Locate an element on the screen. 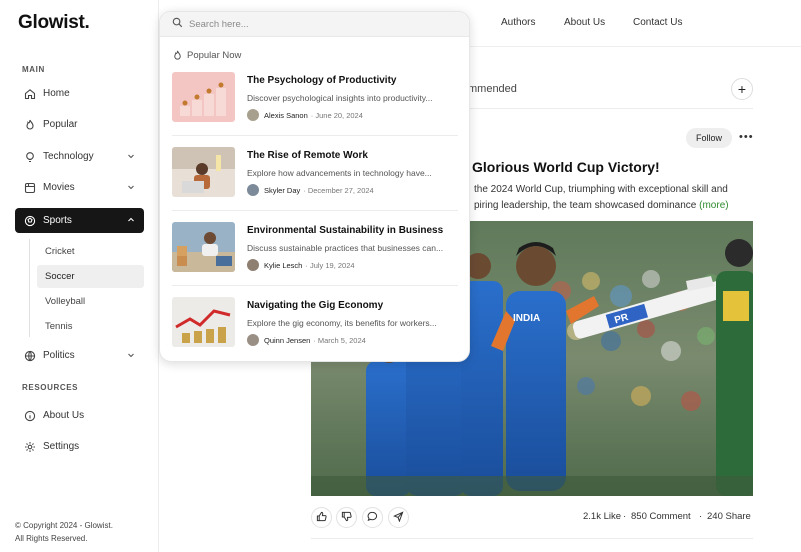 This screenshot has width=801, height=552. follow-button: Follow is located at coordinates (709, 138).